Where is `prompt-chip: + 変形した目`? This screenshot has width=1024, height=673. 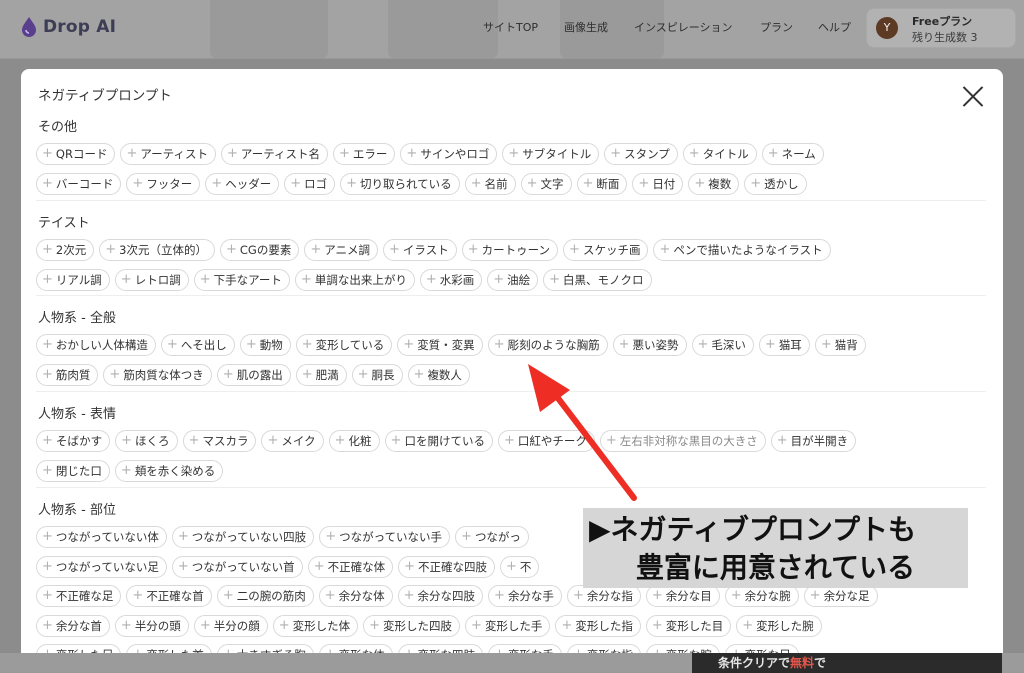
prompt-chip: + 変形した目 is located at coordinates (688, 625).